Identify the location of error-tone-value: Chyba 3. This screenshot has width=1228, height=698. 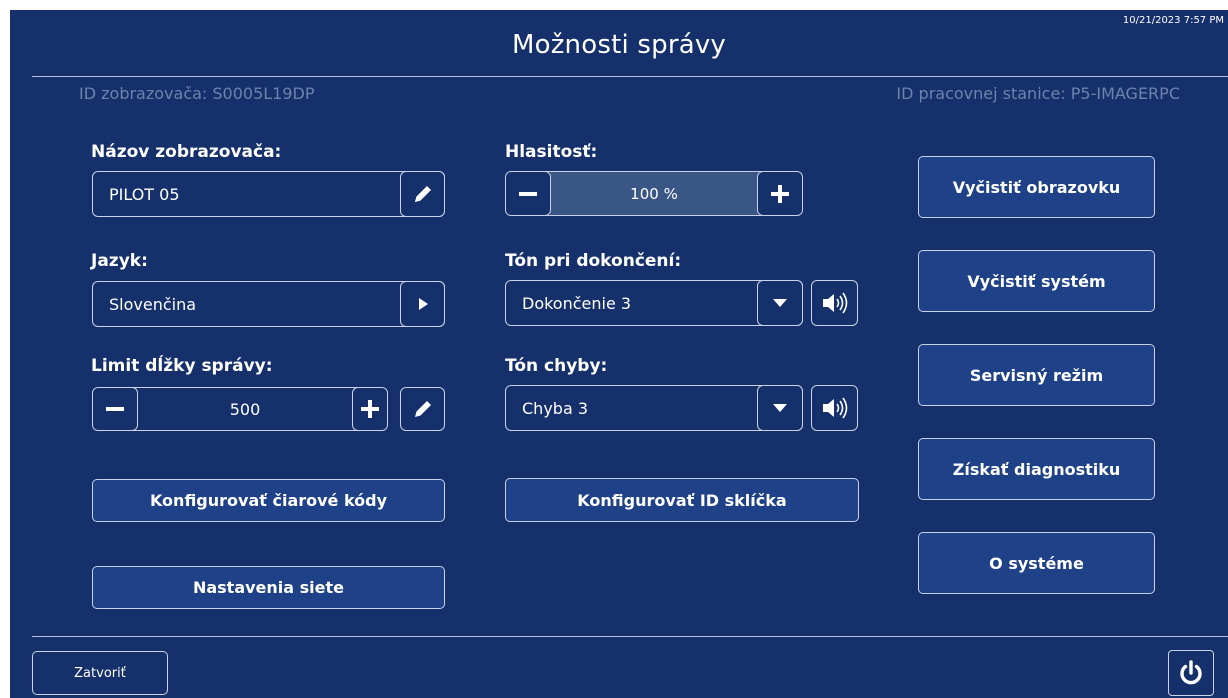
(555, 408).